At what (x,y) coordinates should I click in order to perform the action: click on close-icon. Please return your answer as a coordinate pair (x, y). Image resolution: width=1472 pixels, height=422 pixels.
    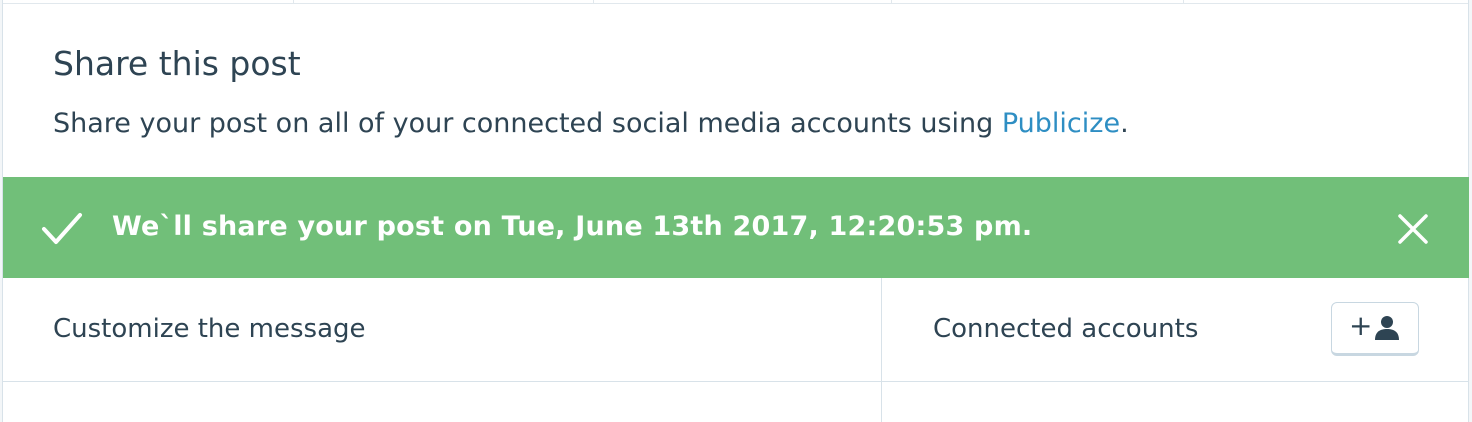
    Looking at the image, I should click on (1413, 229).